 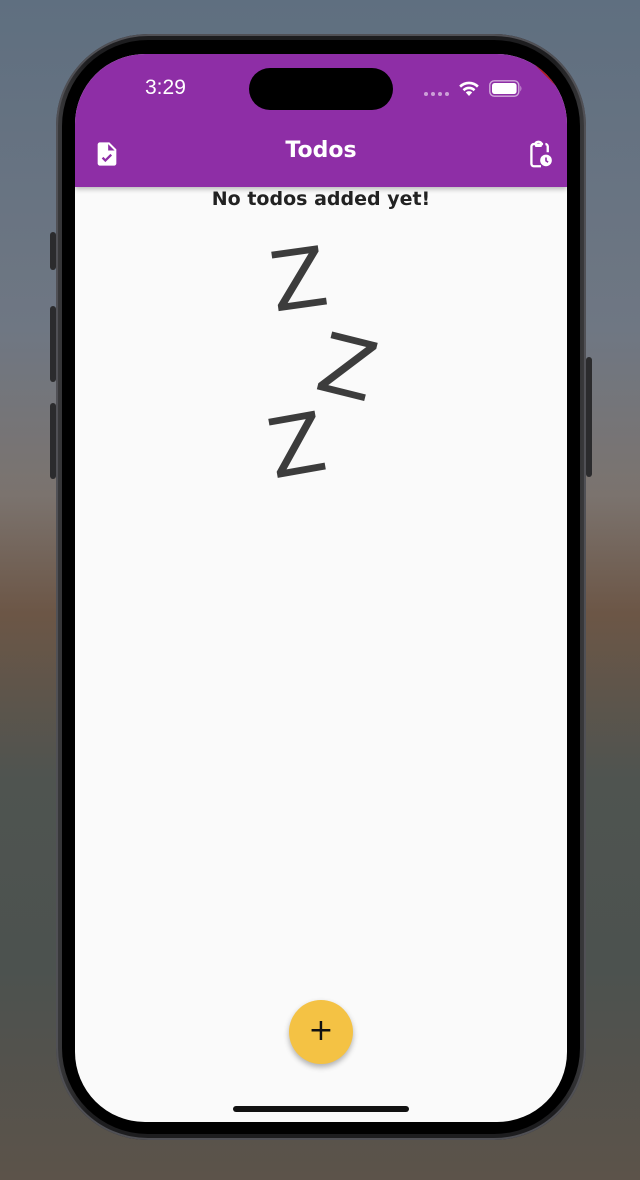 I want to click on battery-icon, so click(x=505, y=88).